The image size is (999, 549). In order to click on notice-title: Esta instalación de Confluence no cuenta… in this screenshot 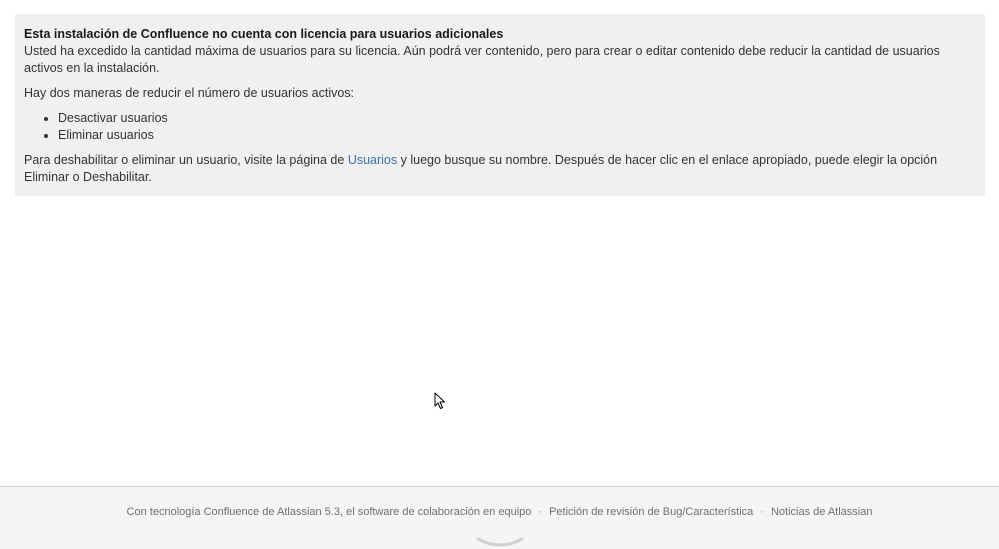, I will do `click(264, 34)`.